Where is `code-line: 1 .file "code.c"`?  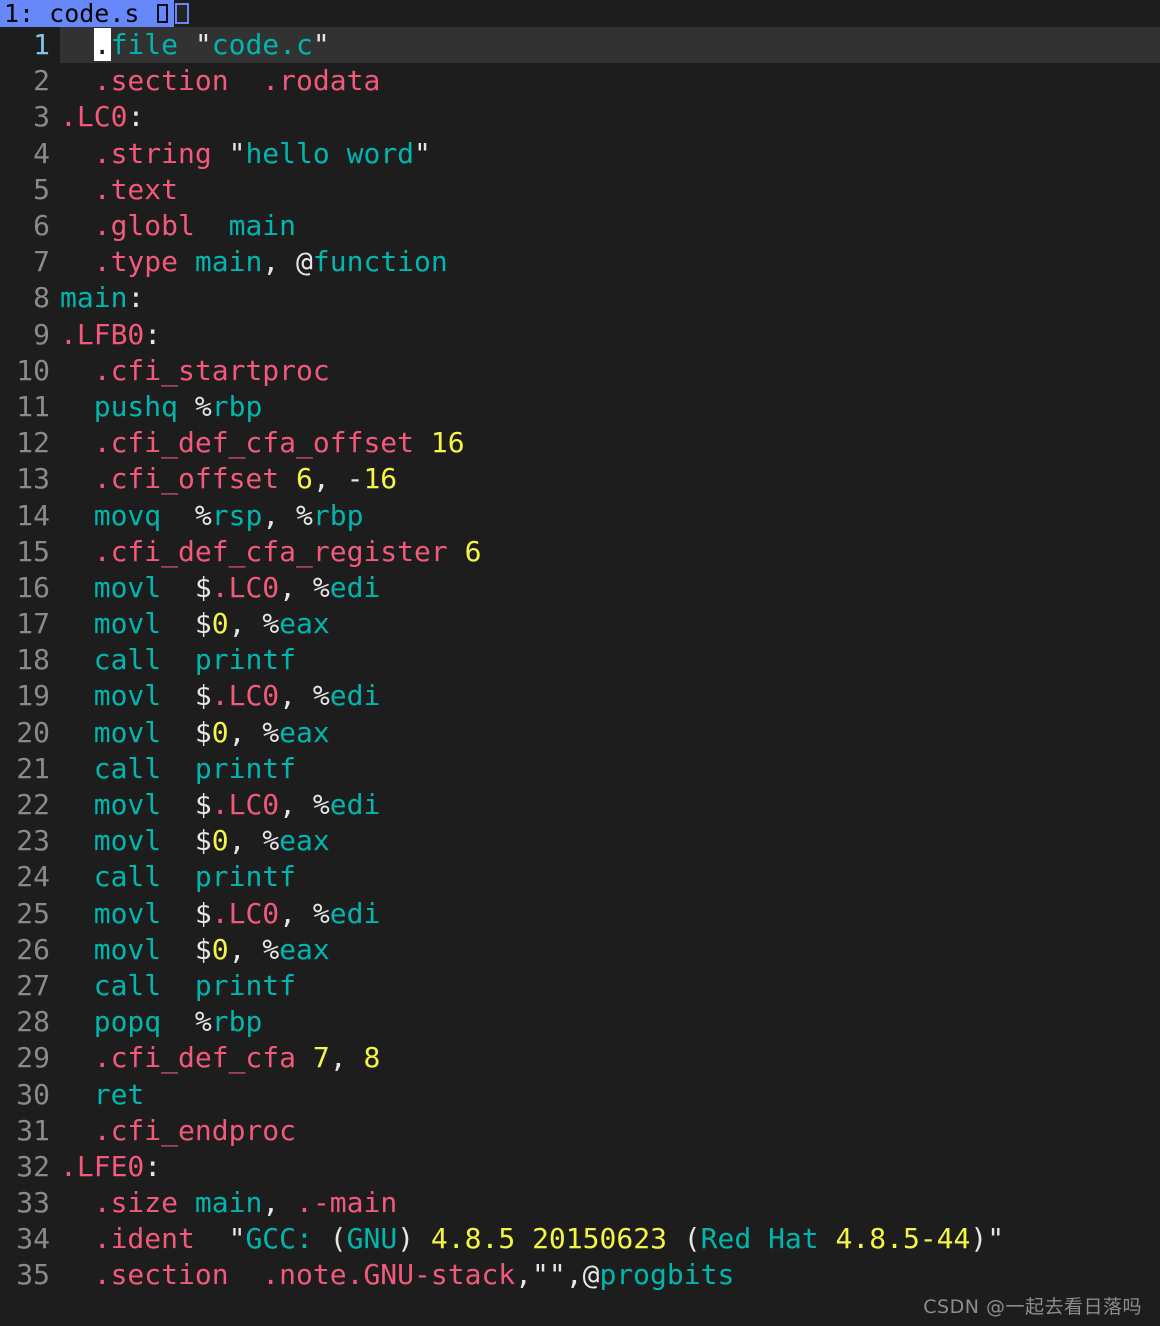
code-line: 1 .file "code.c" is located at coordinates (580, 45).